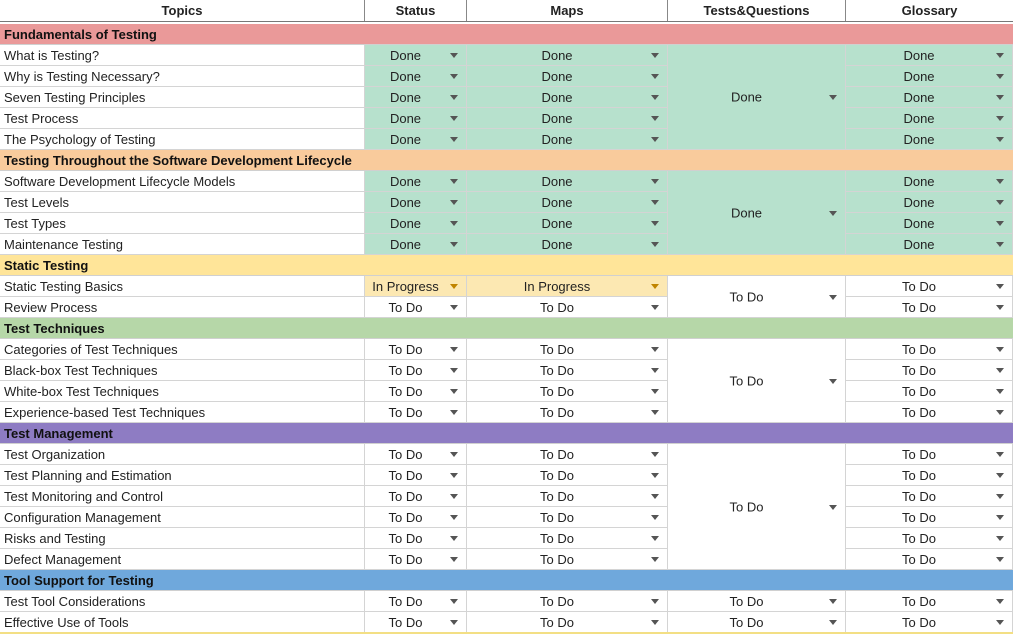 The width and height of the screenshot is (1013, 634). Describe the element at coordinates (416, 10) in the screenshot. I see `header-status: Status` at that location.